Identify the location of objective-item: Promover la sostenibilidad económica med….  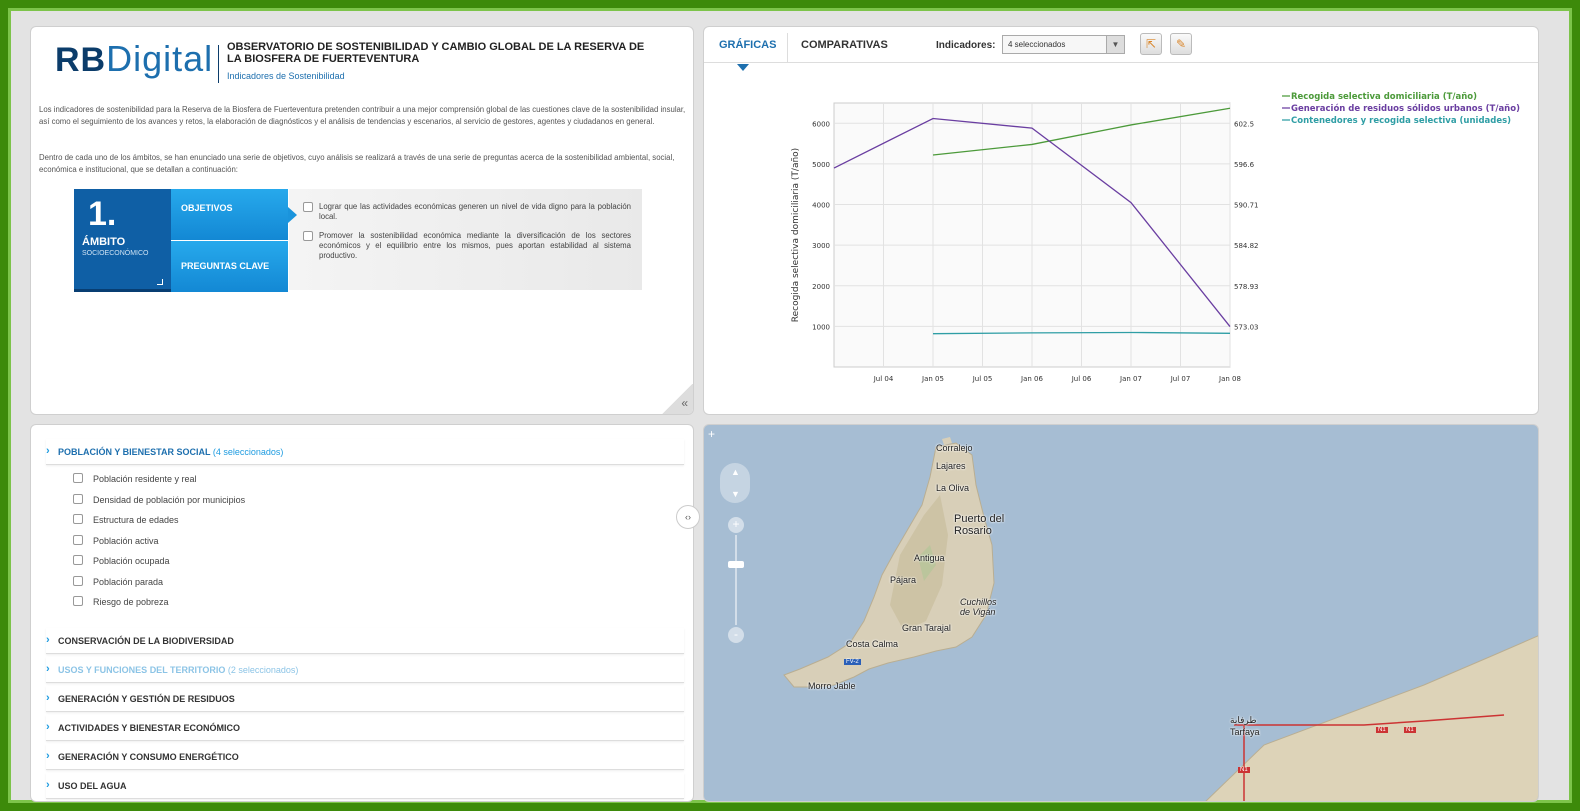
(467, 246).